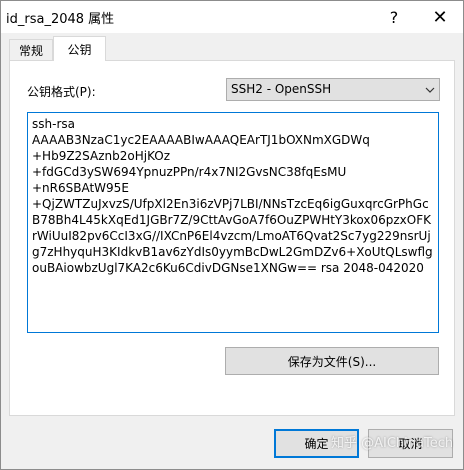 This screenshot has width=464, height=470. What do you see at coordinates (79, 48) in the screenshot?
I see `tab-public-key: 公钥` at bounding box center [79, 48].